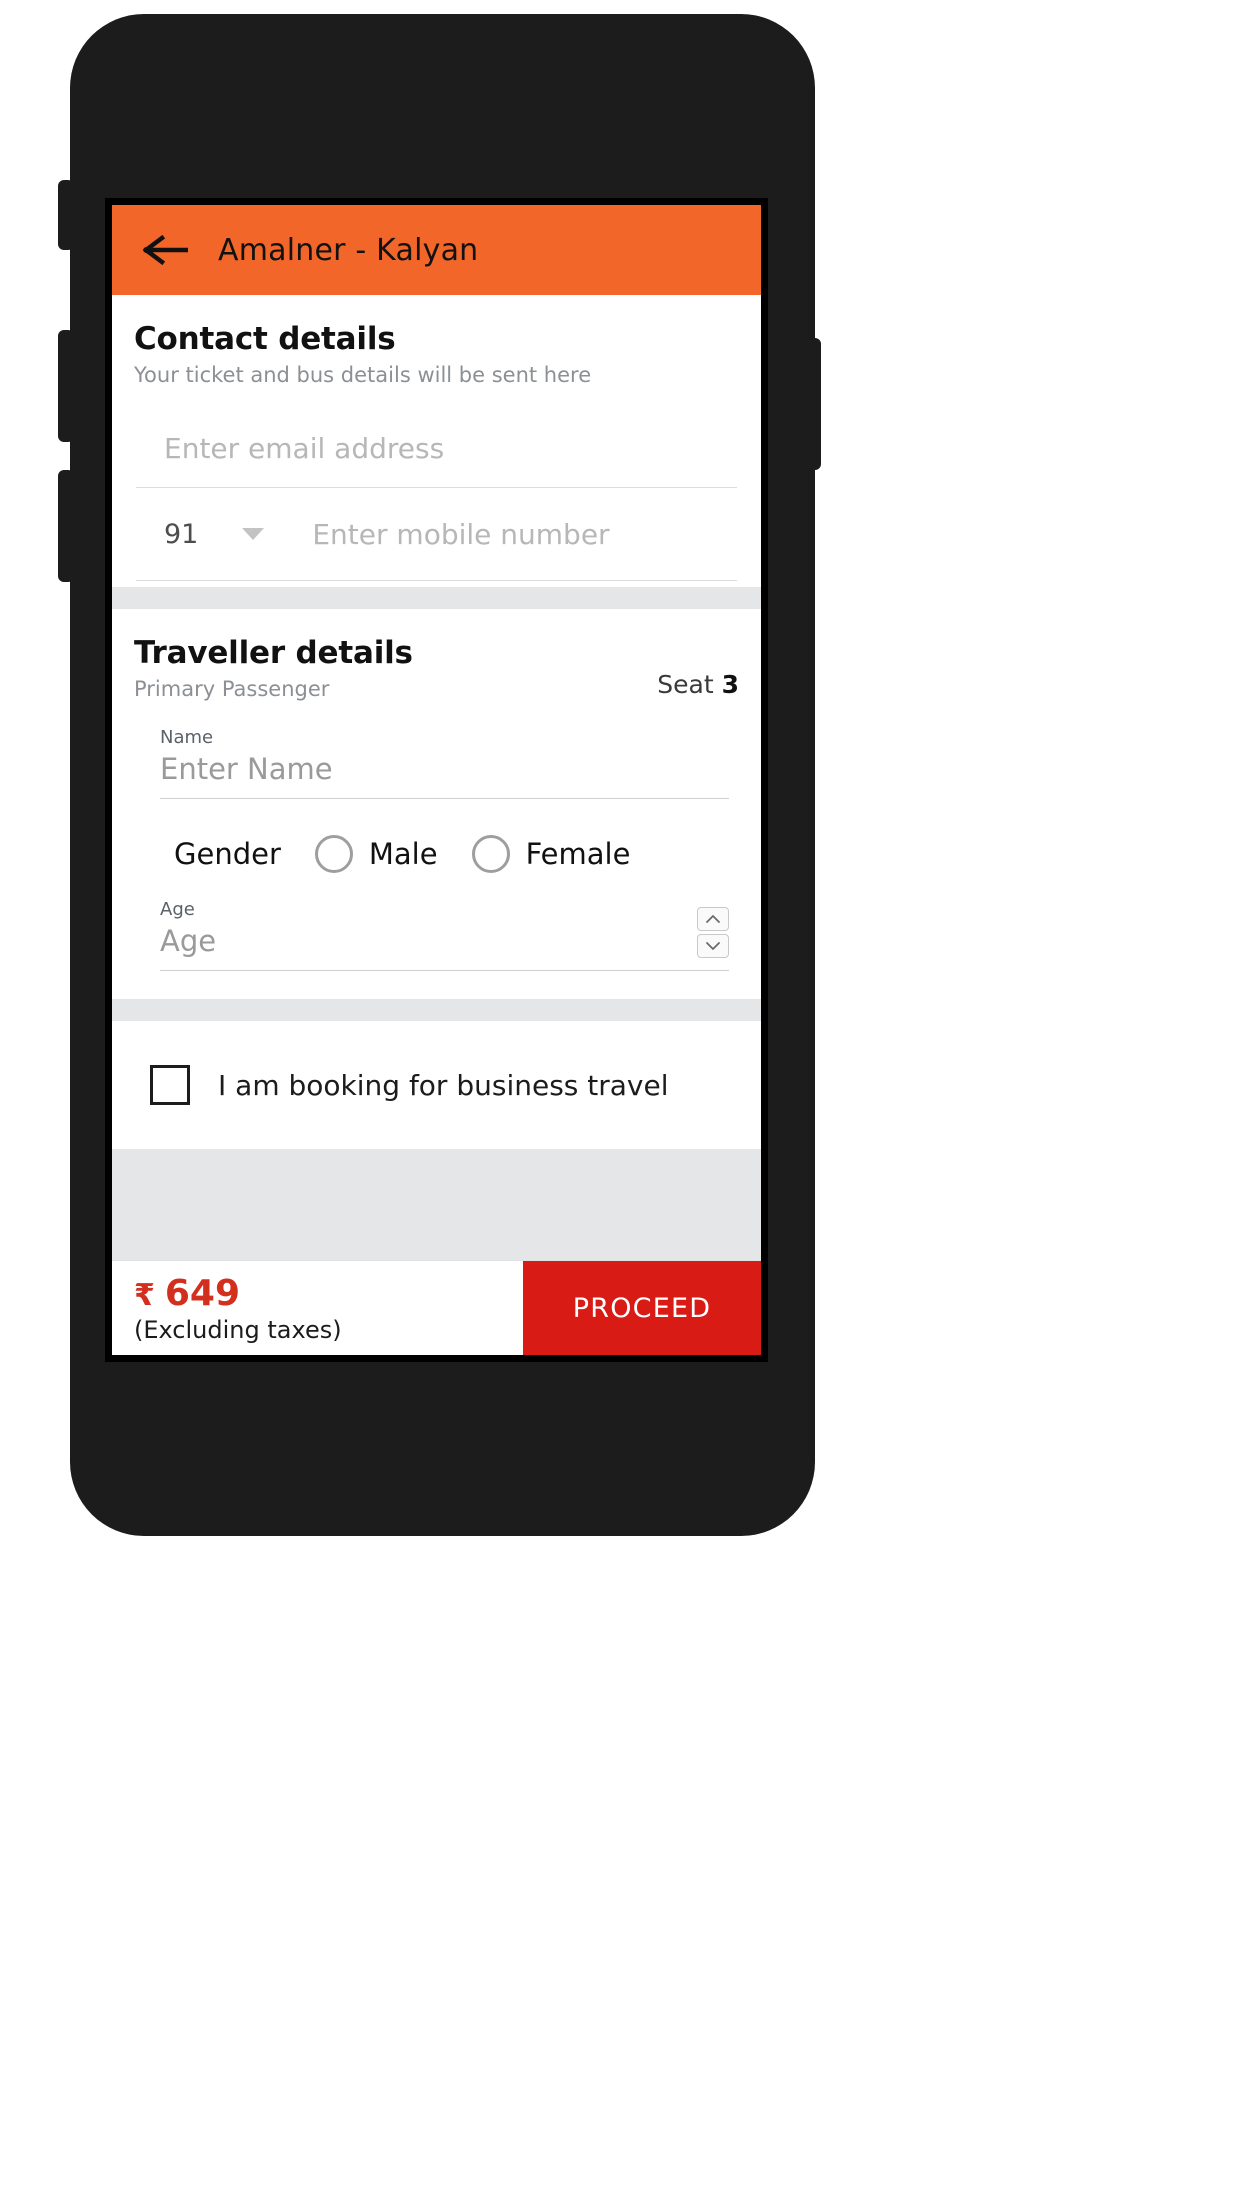 The height and width of the screenshot is (2208, 1242). What do you see at coordinates (238, 1329) in the screenshot?
I see `tax-note: (Excluding taxes)` at bounding box center [238, 1329].